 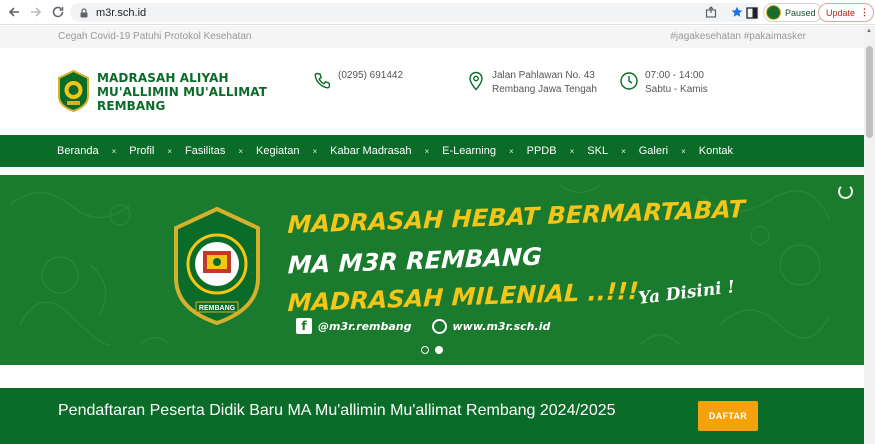 What do you see at coordinates (737, 12) in the screenshot?
I see `bookmark-star-icon` at bounding box center [737, 12].